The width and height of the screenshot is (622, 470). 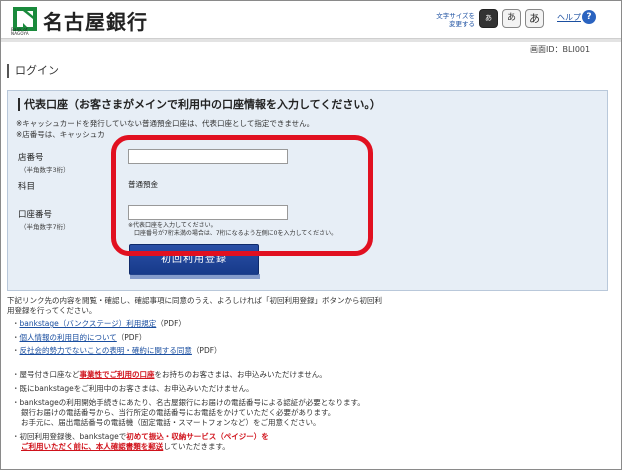 I want to click on note-branch: ※店番号は、キャッシュカ, so click(x=60, y=134).